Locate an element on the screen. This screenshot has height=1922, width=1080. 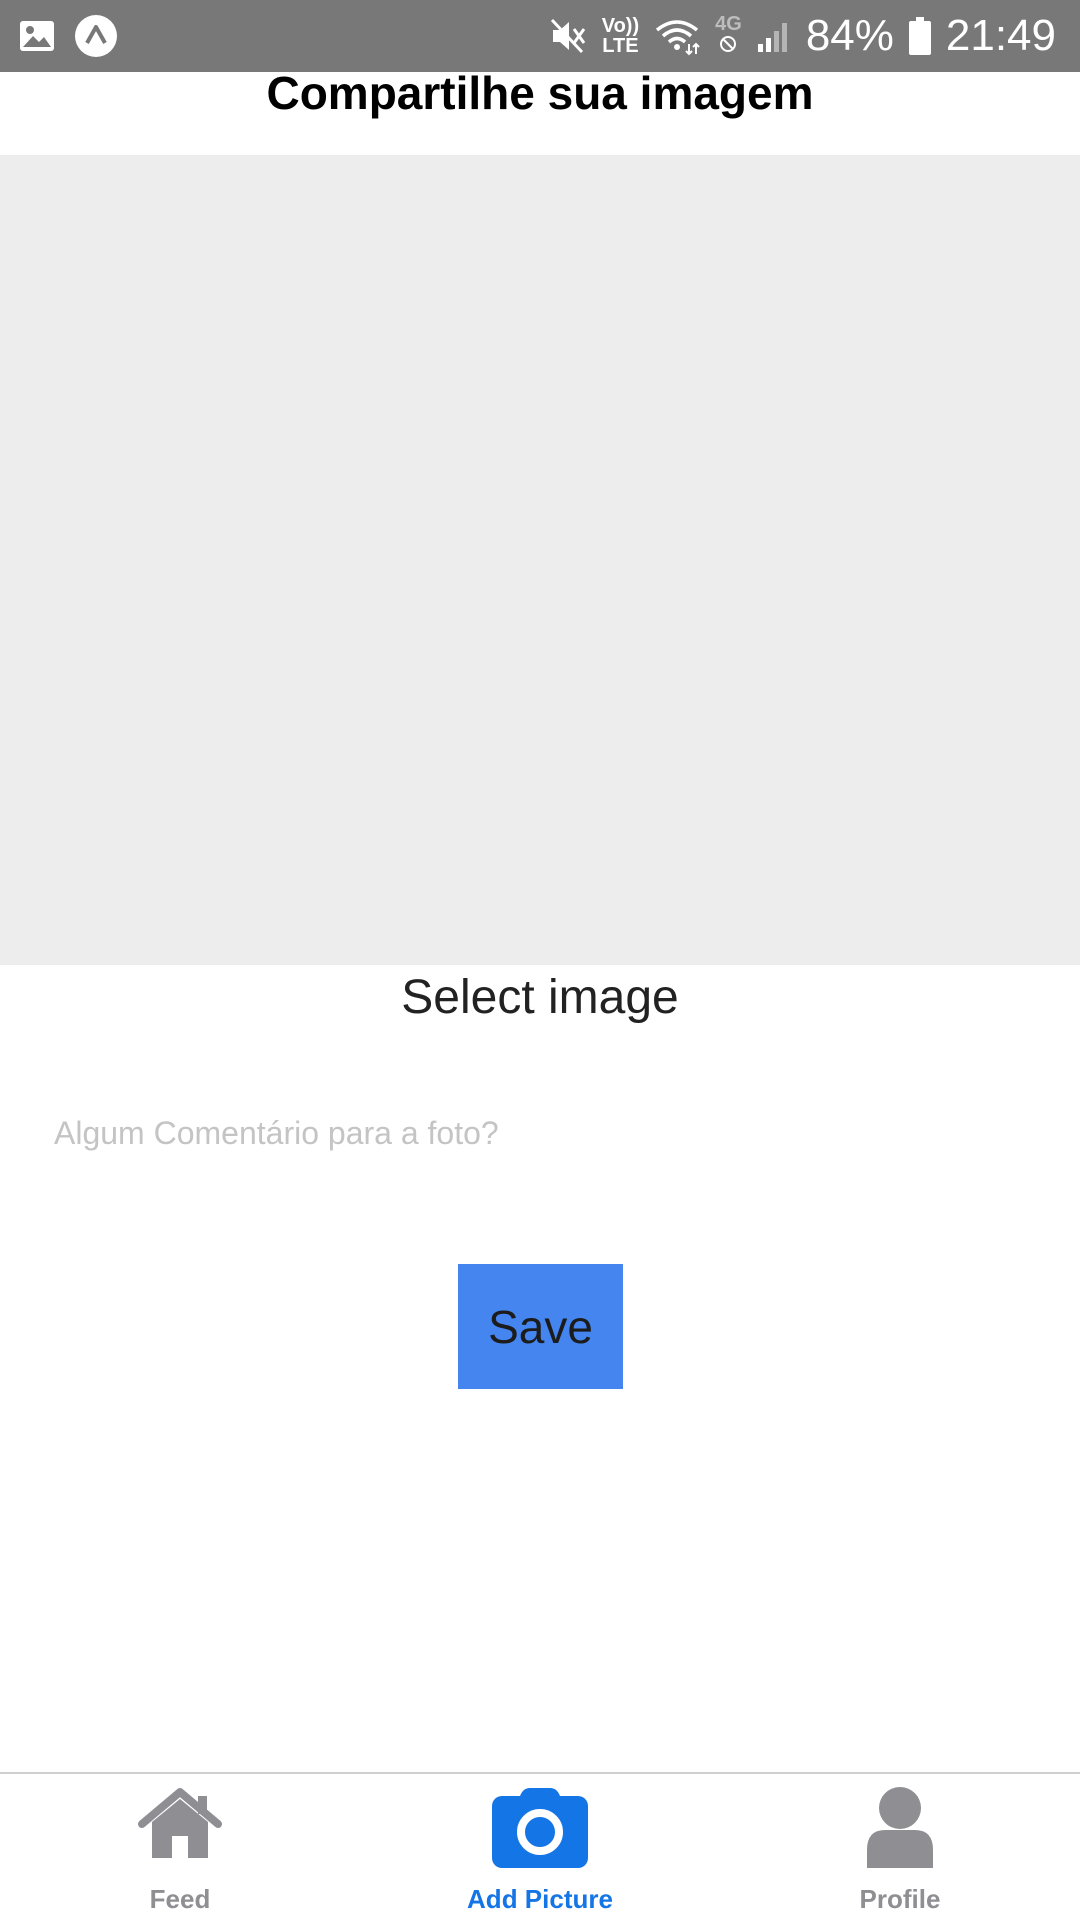
camera-icon is located at coordinates (540, 1828).